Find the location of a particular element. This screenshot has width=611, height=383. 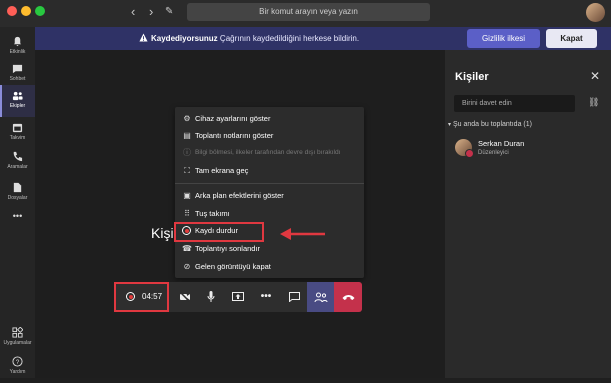

sidebar-item-label: Takvim is located at coordinates (17, 138).